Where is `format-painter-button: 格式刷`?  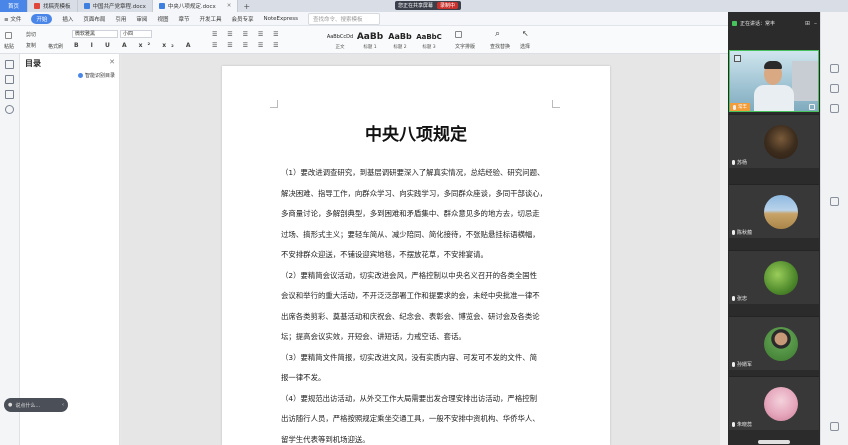 format-painter-button: 格式刷 is located at coordinates (55, 46).